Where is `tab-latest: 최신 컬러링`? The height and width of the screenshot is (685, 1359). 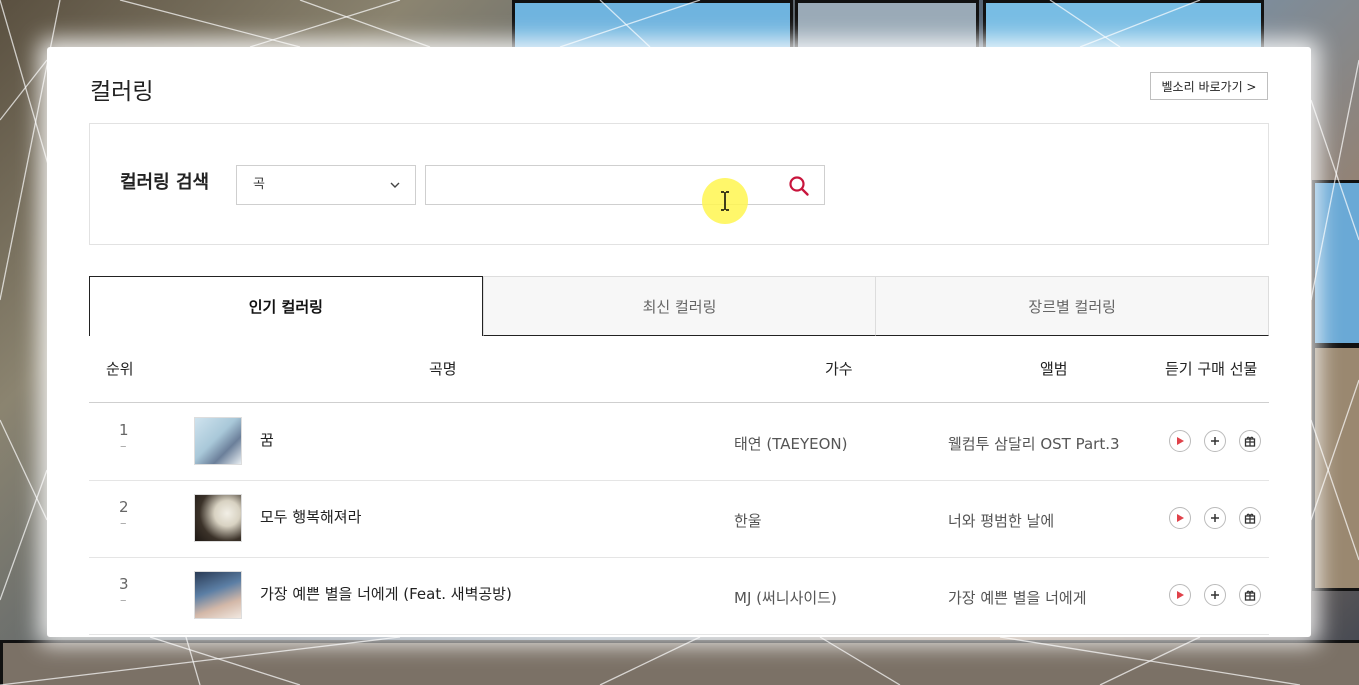
tab-latest: 최신 컬러링 is located at coordinates (679, 306).